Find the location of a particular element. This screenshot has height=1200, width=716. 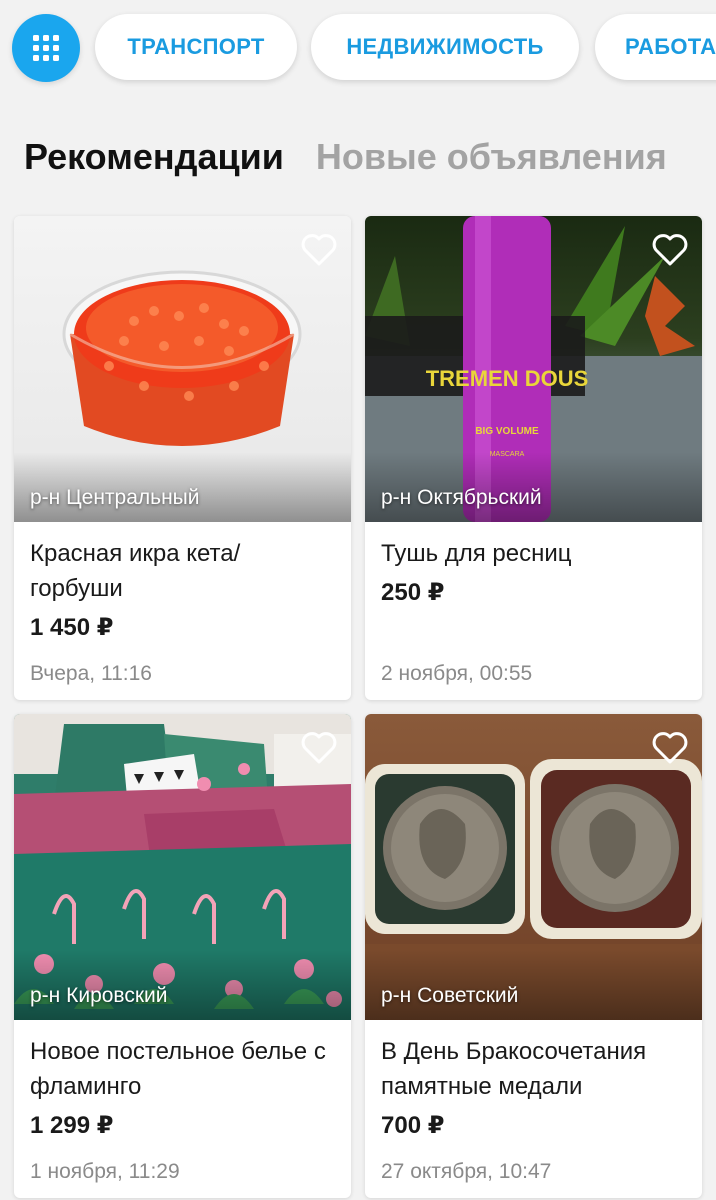

listing-title: Красная икра кета/ горбуши is located at coordinates (135, 571).